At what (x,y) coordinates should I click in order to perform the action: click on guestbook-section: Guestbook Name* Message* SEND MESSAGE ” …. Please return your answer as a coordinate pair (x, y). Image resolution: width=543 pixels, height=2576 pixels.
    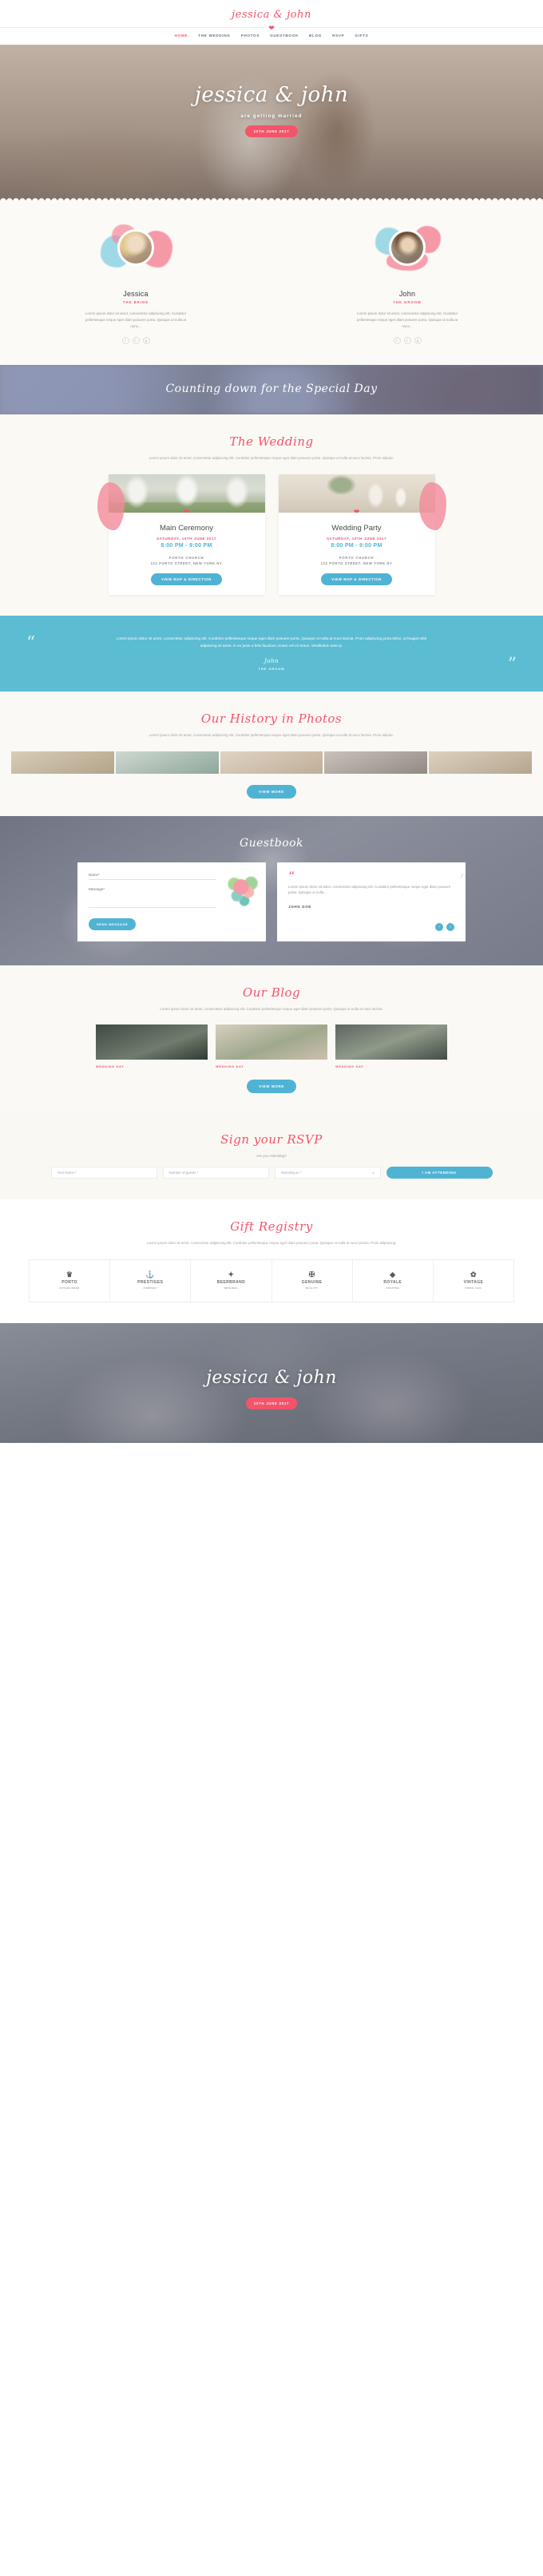
    Looking at the image, I should click on (271, 890).